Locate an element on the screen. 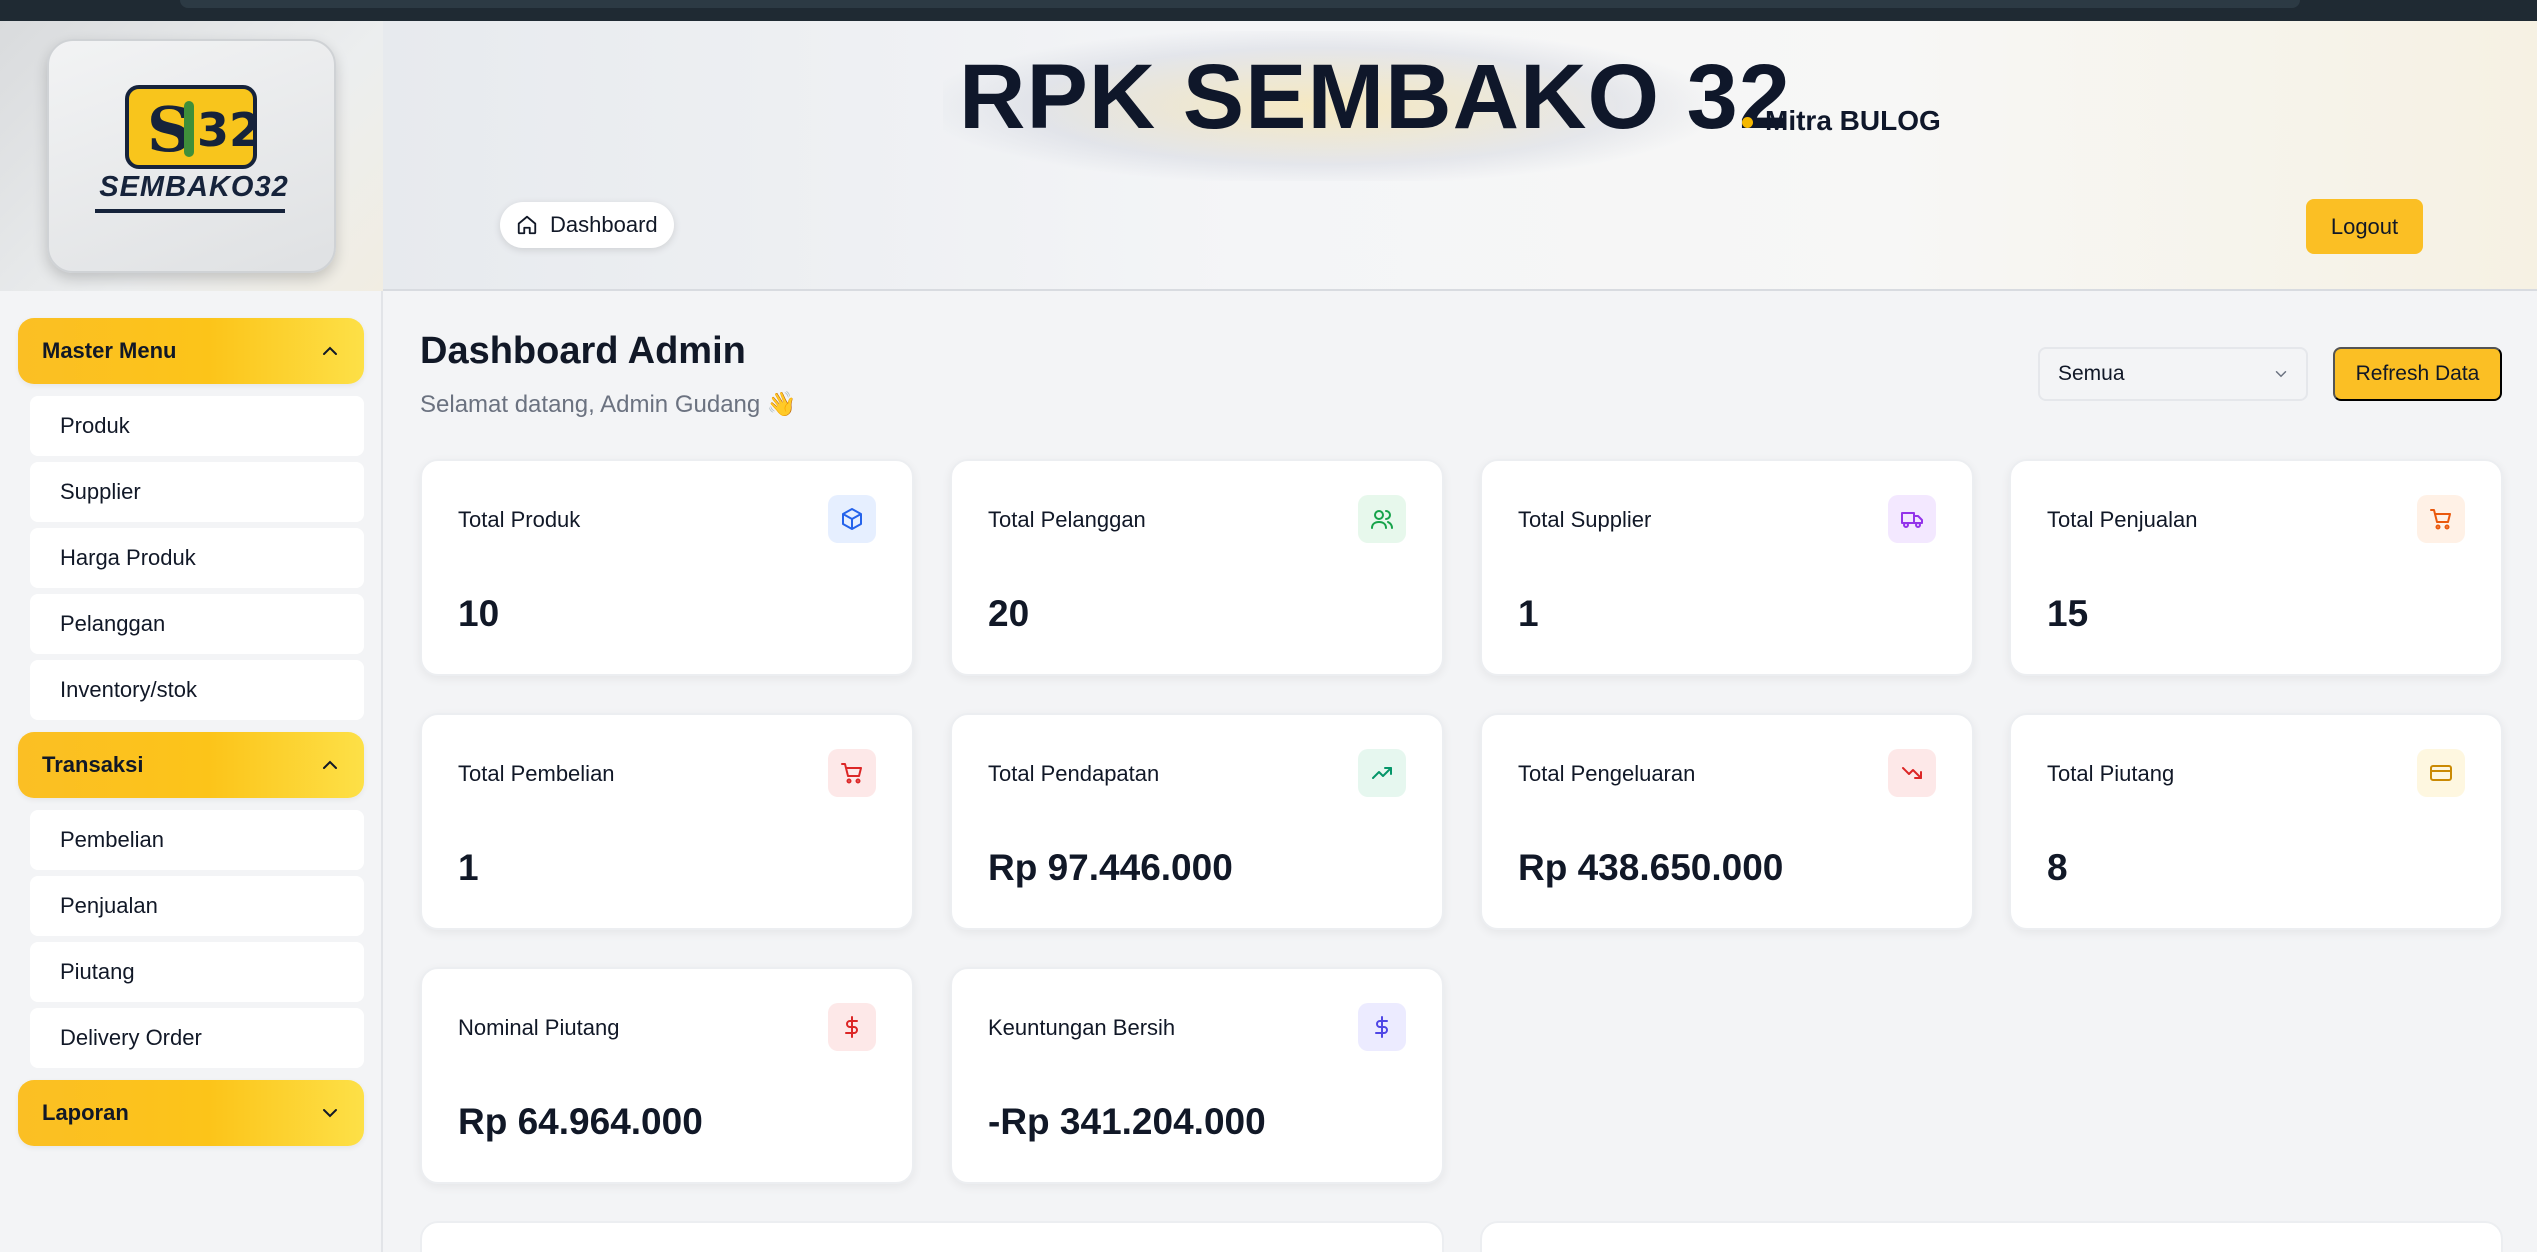 The width and height of the screenshot is (2537, 1252). app-subtitle: Mitra BULOG is located at coordinates (1853, 120).